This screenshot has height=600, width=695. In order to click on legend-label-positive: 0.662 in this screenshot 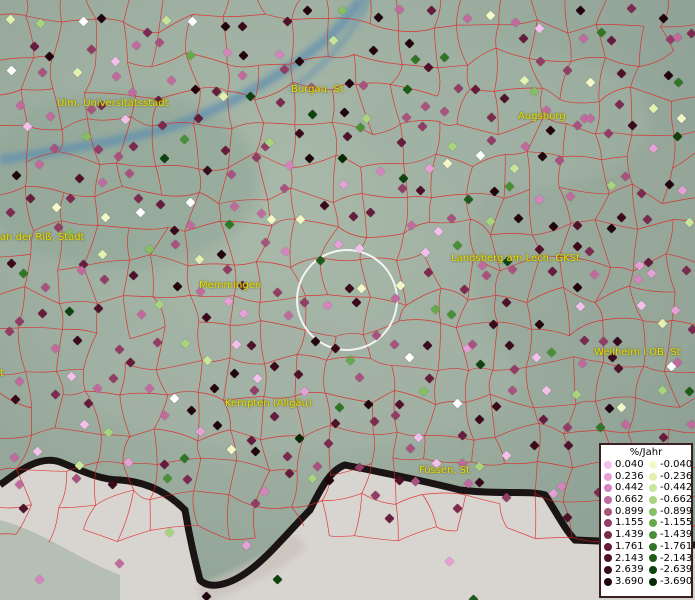, I will do `click(629, 500)`.